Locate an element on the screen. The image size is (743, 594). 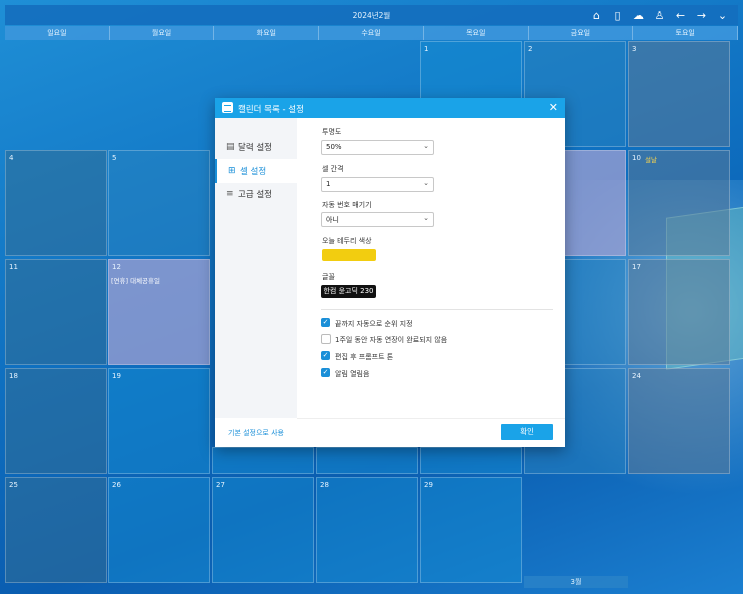
divider is located at coordinates (437, 309).